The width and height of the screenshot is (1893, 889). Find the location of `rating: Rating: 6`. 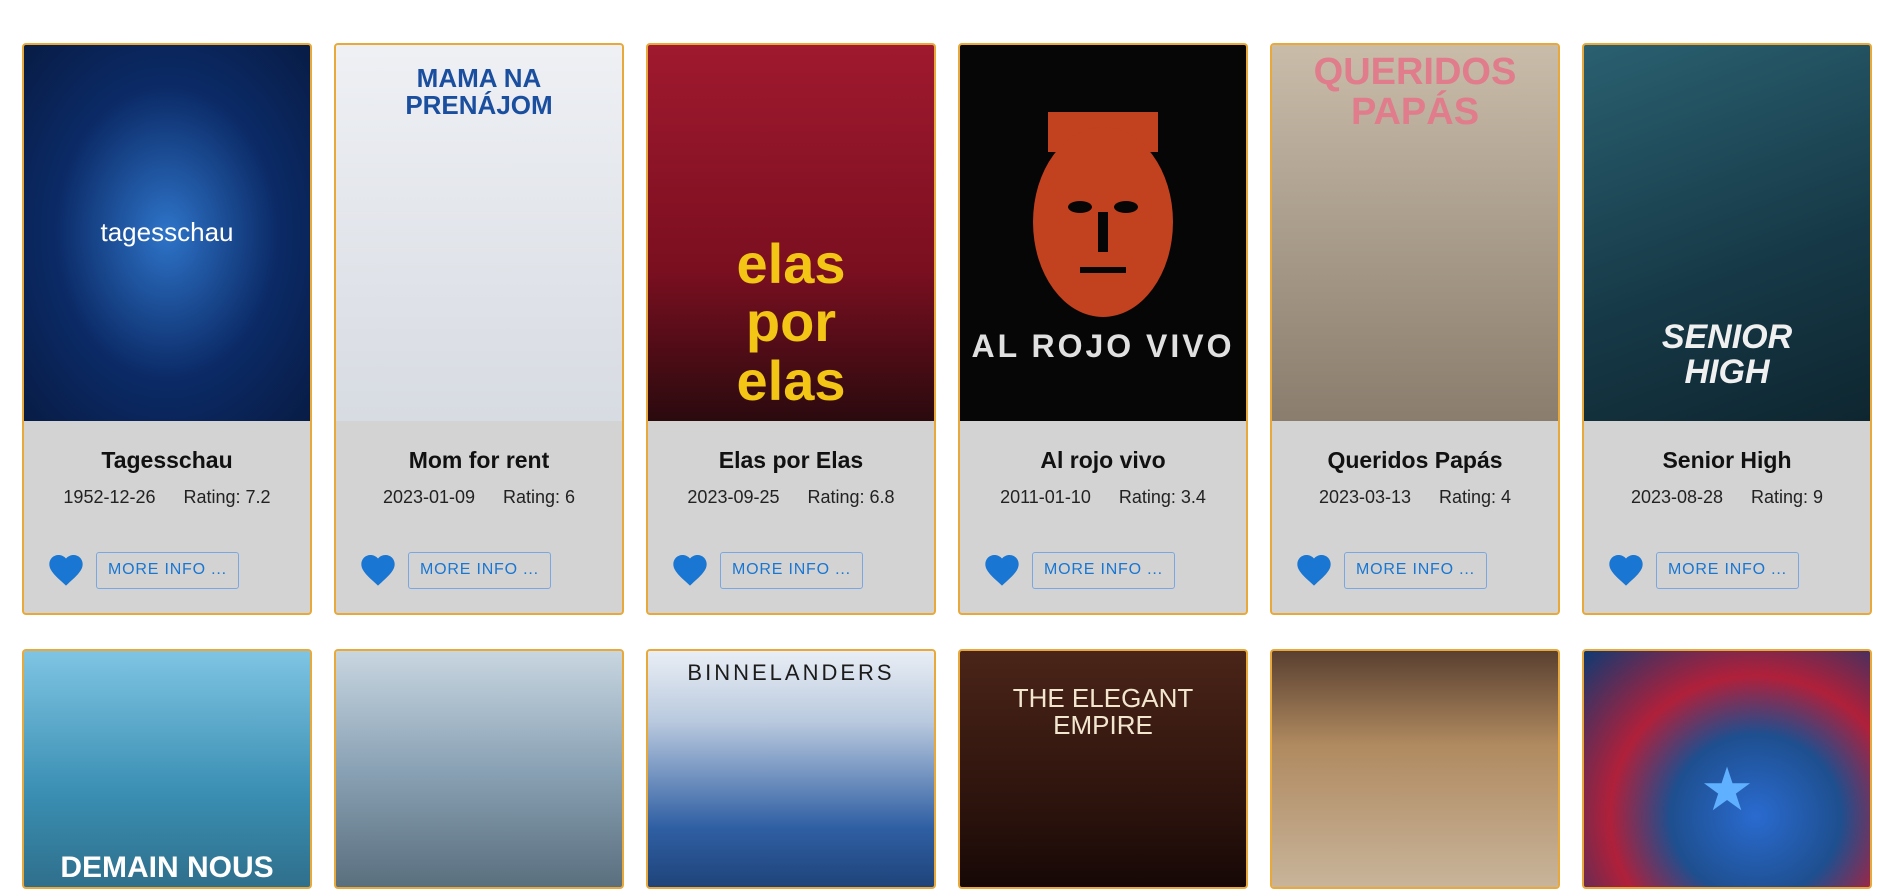

rating: Rating: 6 is located at coordinates (539, 497).